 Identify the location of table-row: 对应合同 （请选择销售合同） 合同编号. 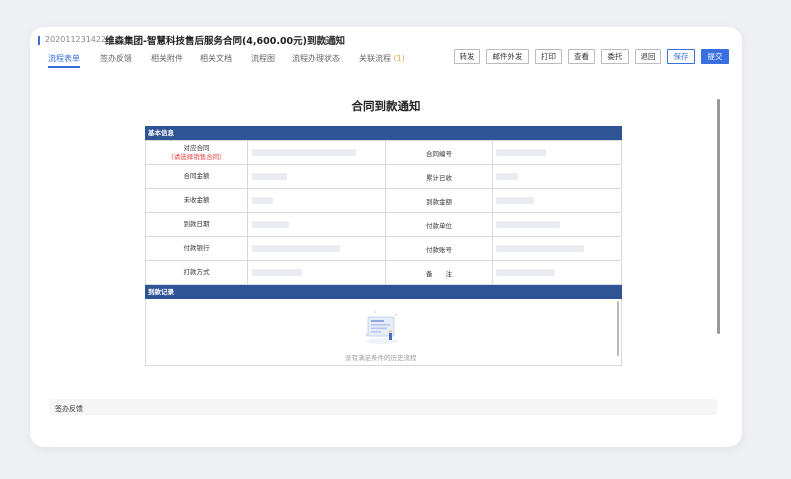
(383, 152).